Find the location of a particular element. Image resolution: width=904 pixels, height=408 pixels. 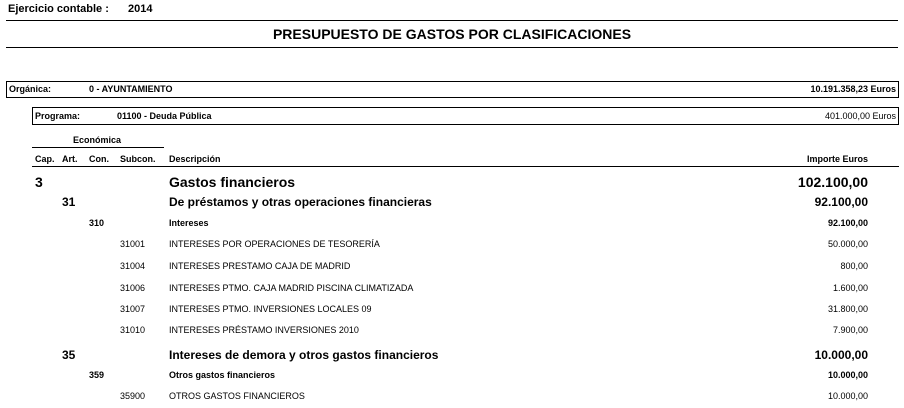

column-header-cap: Cap. is located at coordinates (45, 159).